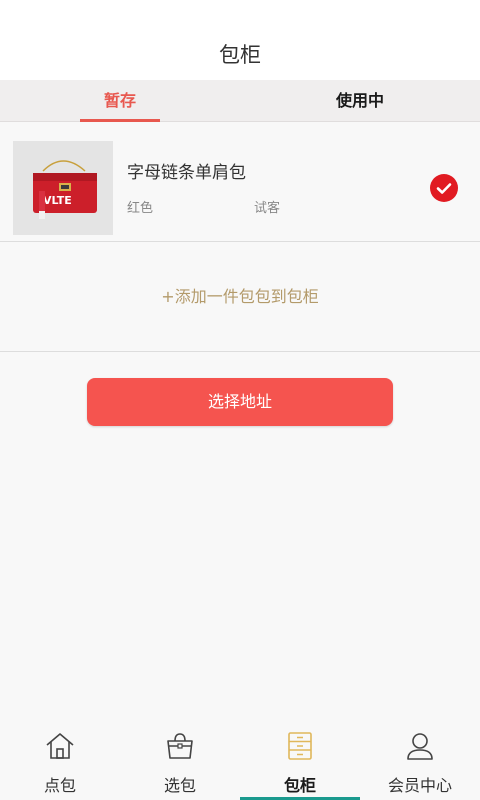 This screenshot has height=800, width=480. What do you see at coordinates (419, 785) in the screenshot?
I see `nav-label: 会员中心` at bounding box center [419, 785].